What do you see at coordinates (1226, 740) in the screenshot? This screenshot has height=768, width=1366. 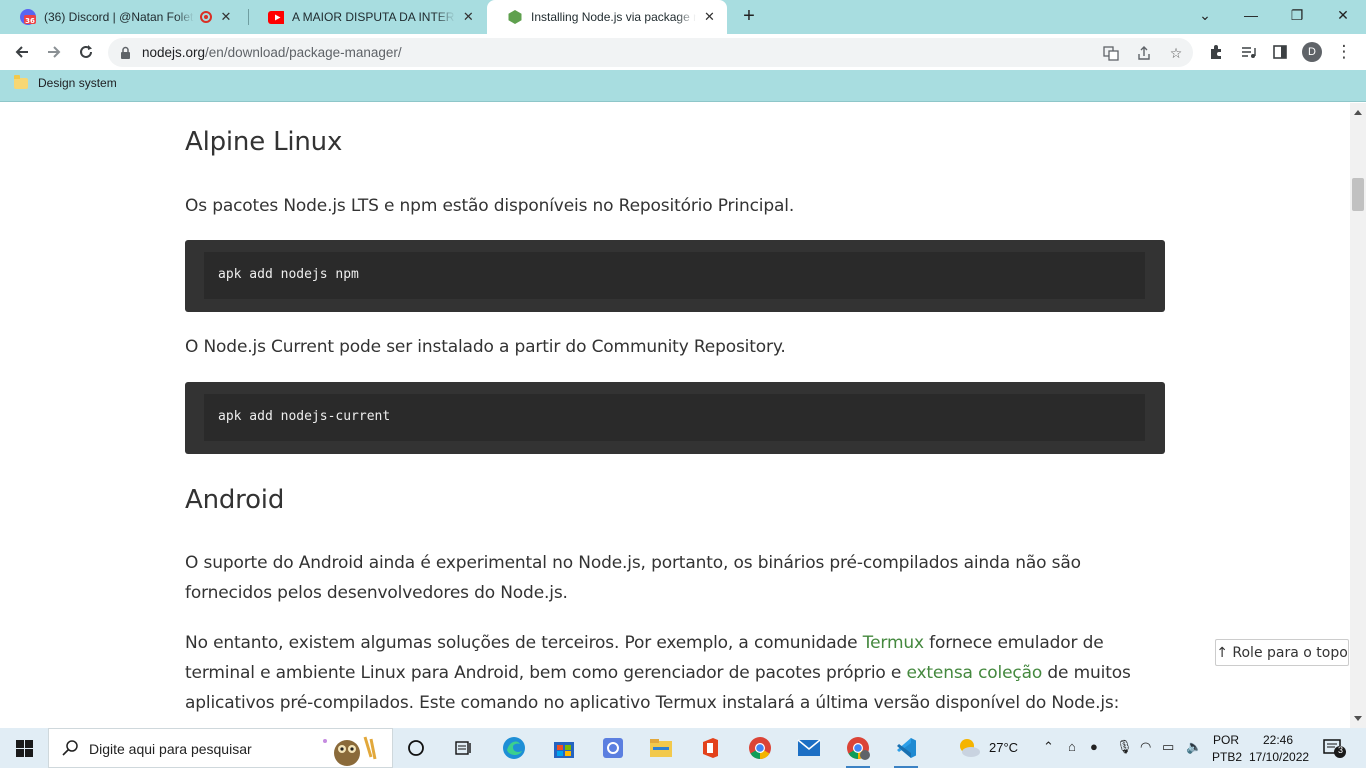 I see `input-language: POR` at bounding box center [1226, 740].